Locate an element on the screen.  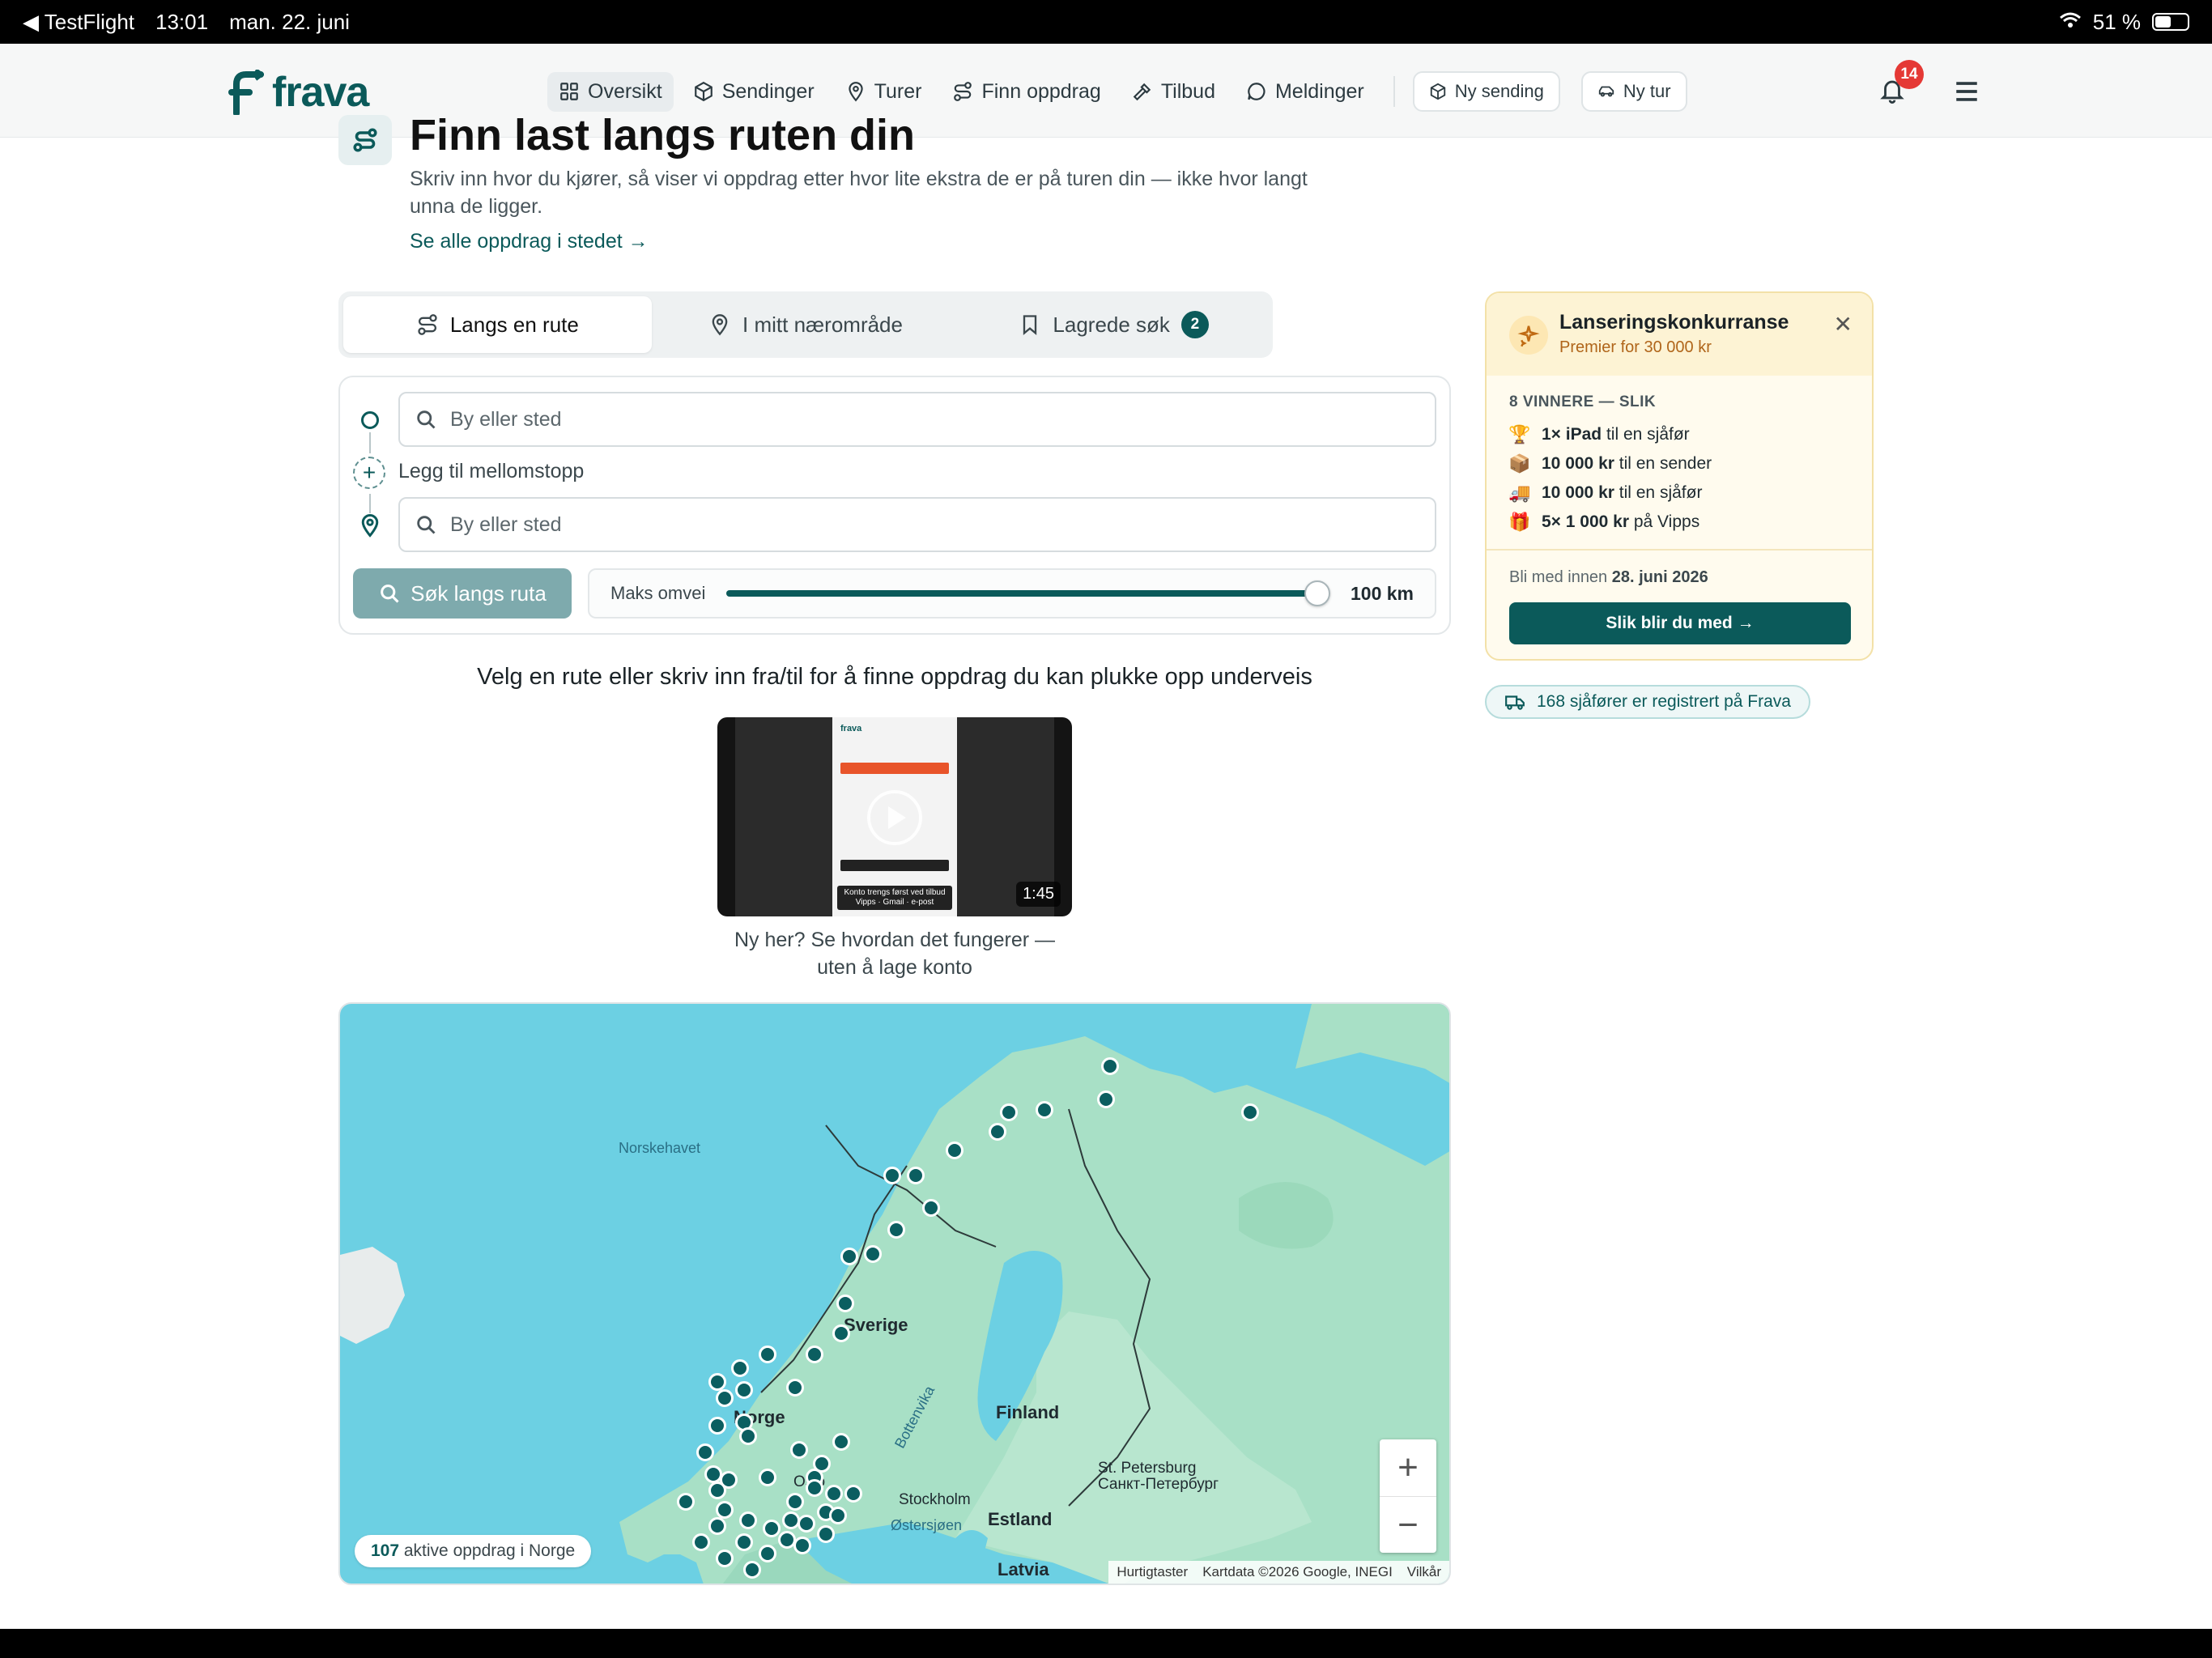
promo-subtitle: Premier for 30 000 kr is located at coordinates (1636, 347).